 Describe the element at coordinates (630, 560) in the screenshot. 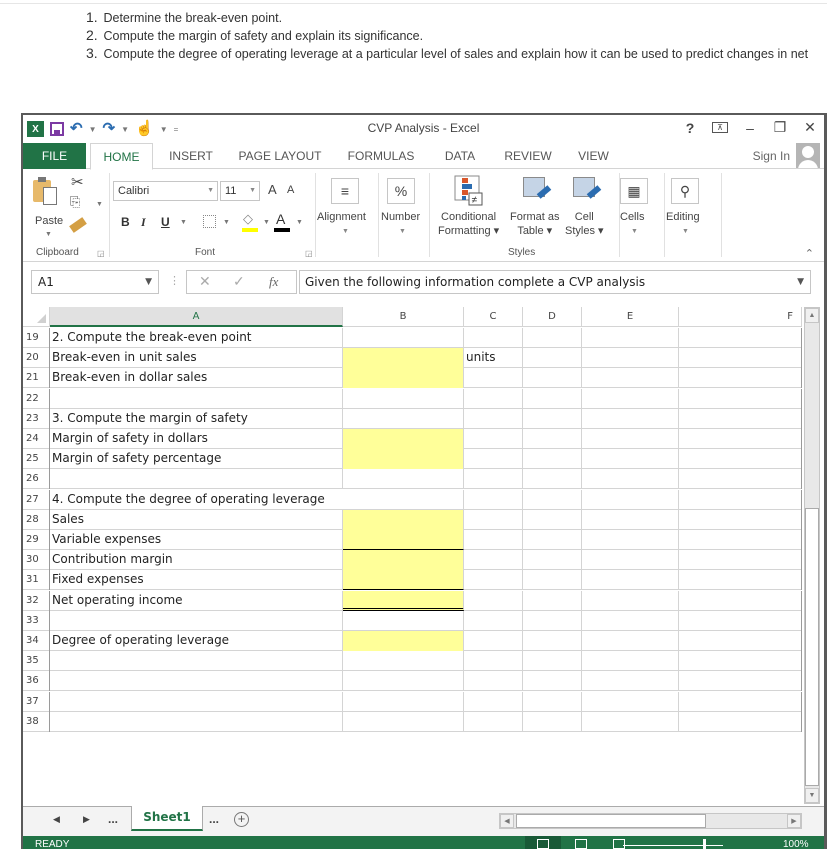

I see `cell-e30` at that location.